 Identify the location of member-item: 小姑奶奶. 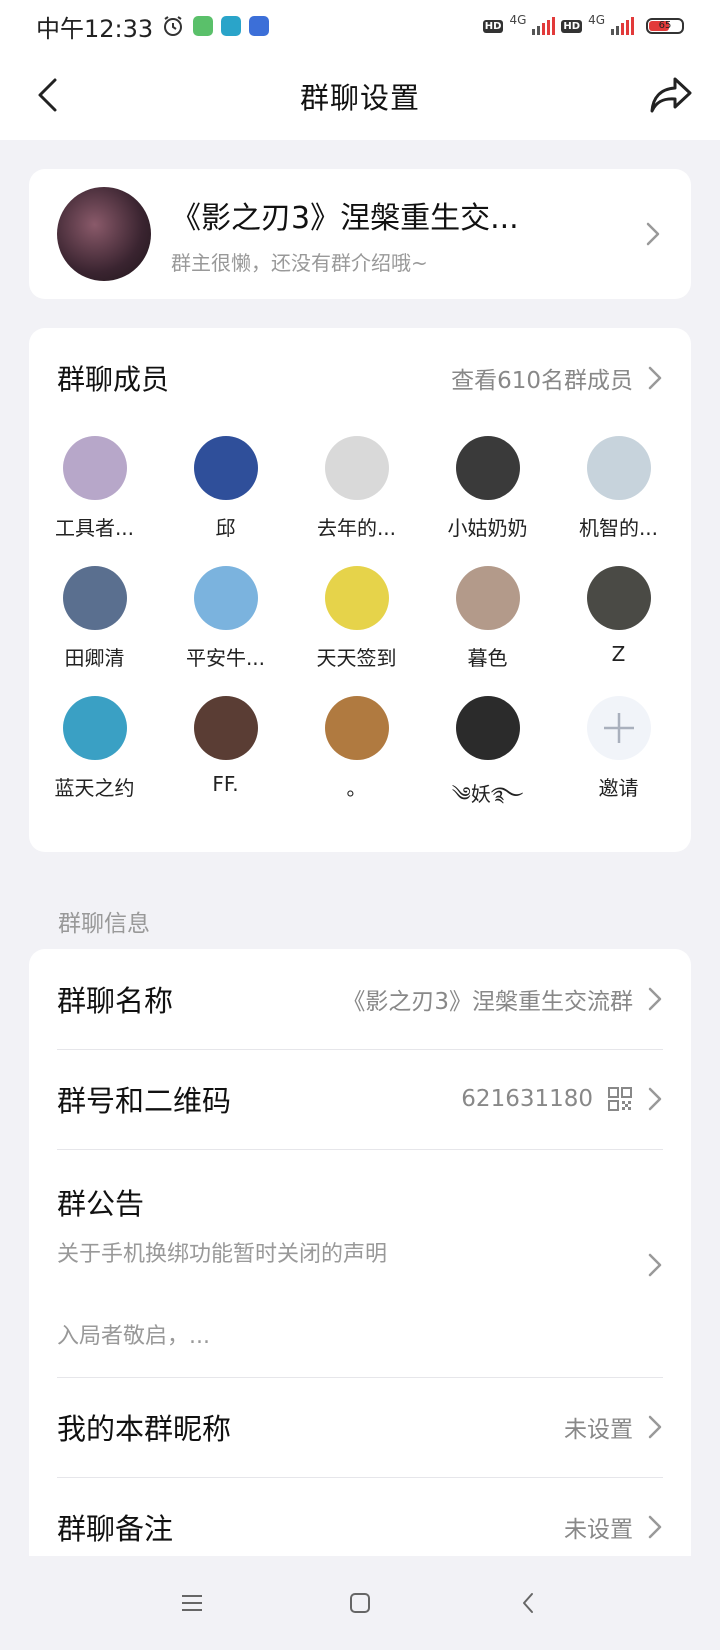
(487, 488).